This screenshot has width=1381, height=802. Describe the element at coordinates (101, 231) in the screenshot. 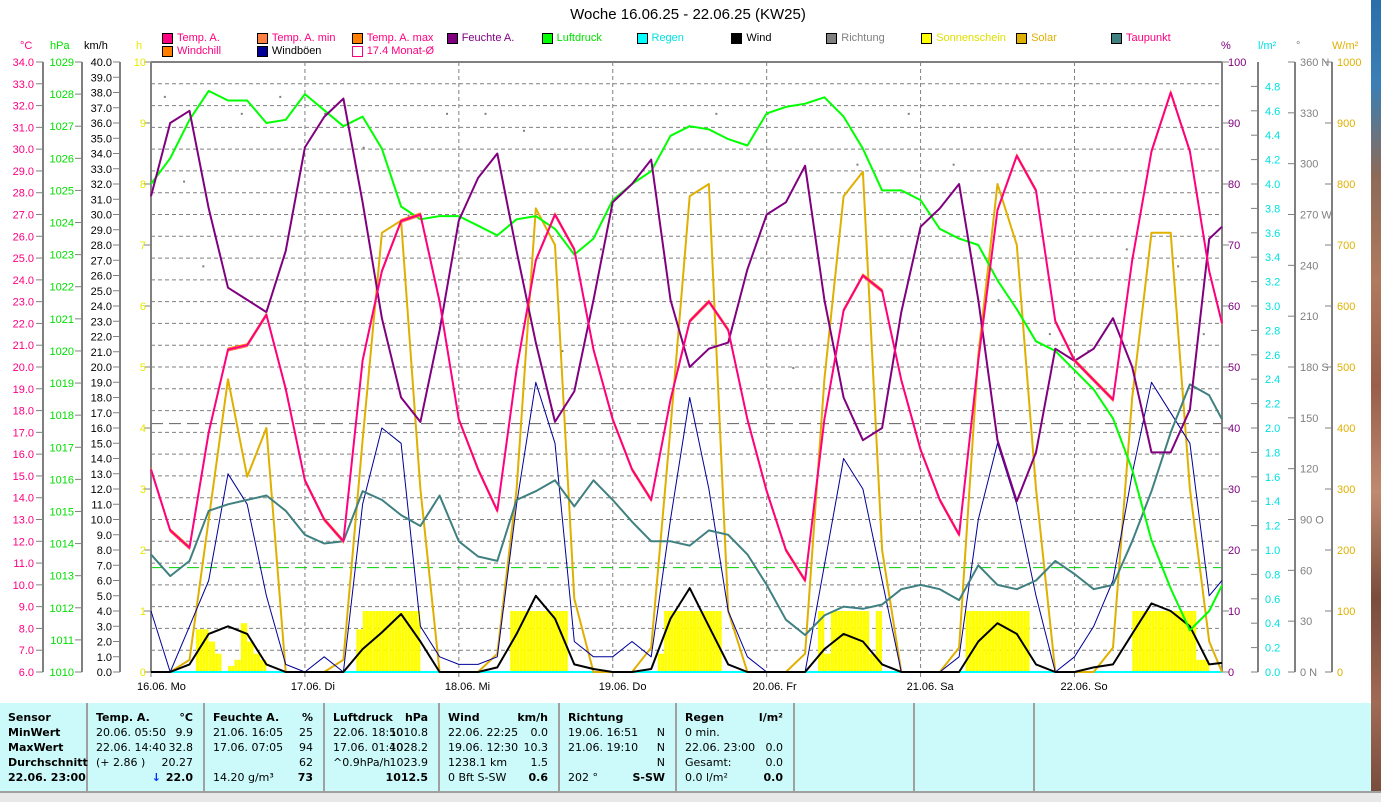

I see `wind-tick-label: 29.0` at that location.